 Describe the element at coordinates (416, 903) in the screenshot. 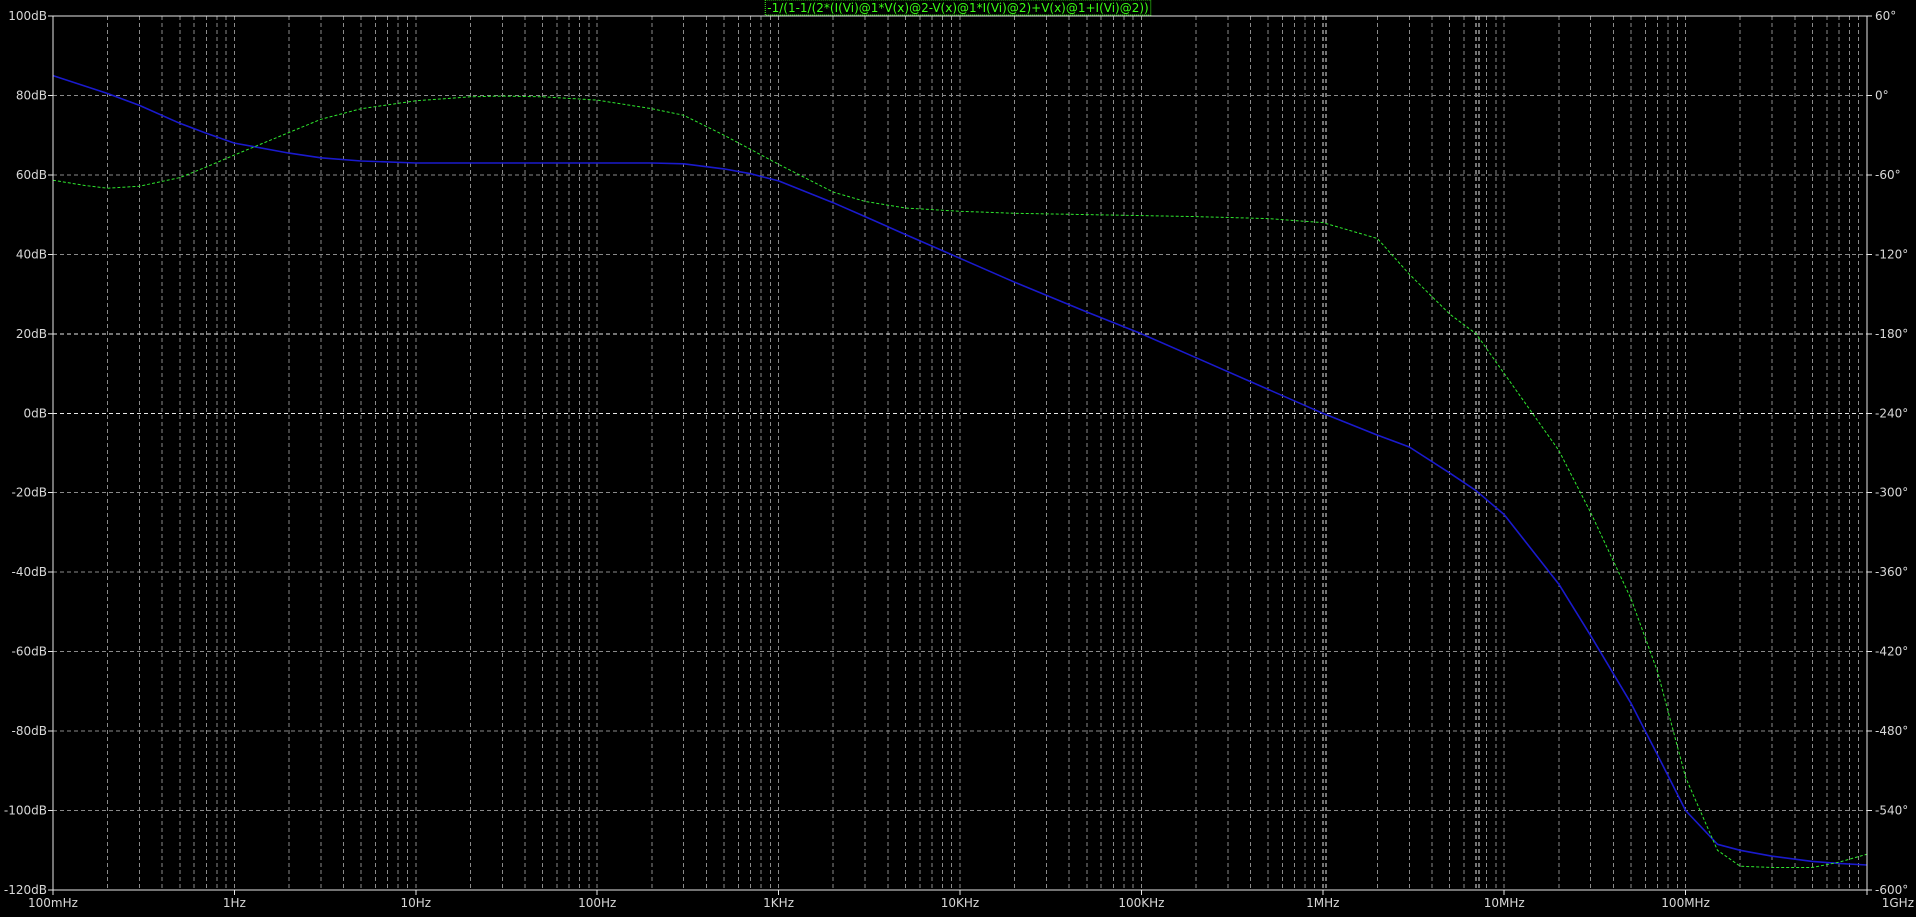

I see `x-tick-label: 10Hz` at that location.